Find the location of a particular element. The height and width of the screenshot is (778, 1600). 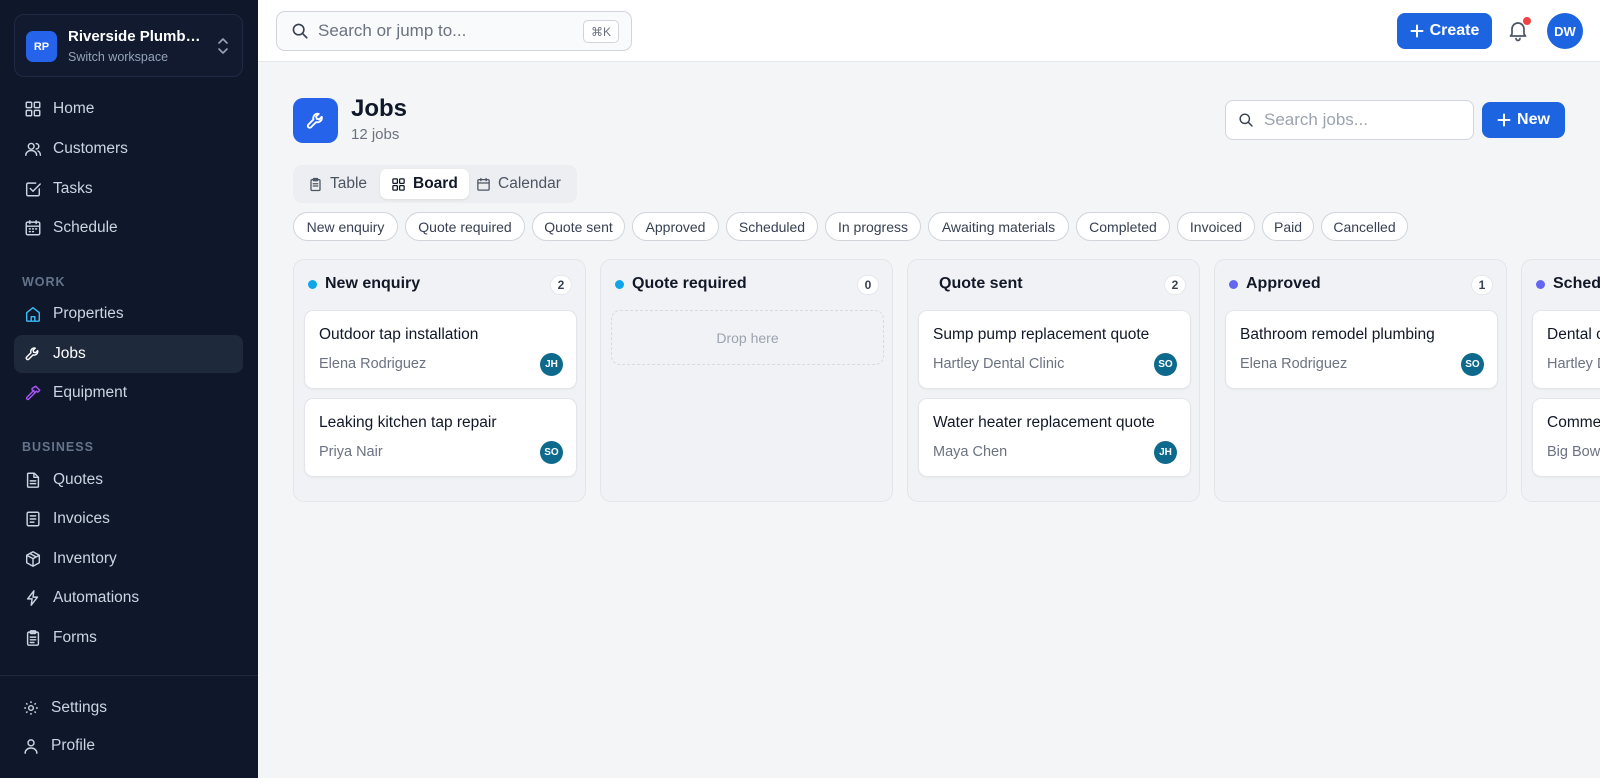

filter-chip-cancelled: Cancelled is located at coordinates (1364, 226).